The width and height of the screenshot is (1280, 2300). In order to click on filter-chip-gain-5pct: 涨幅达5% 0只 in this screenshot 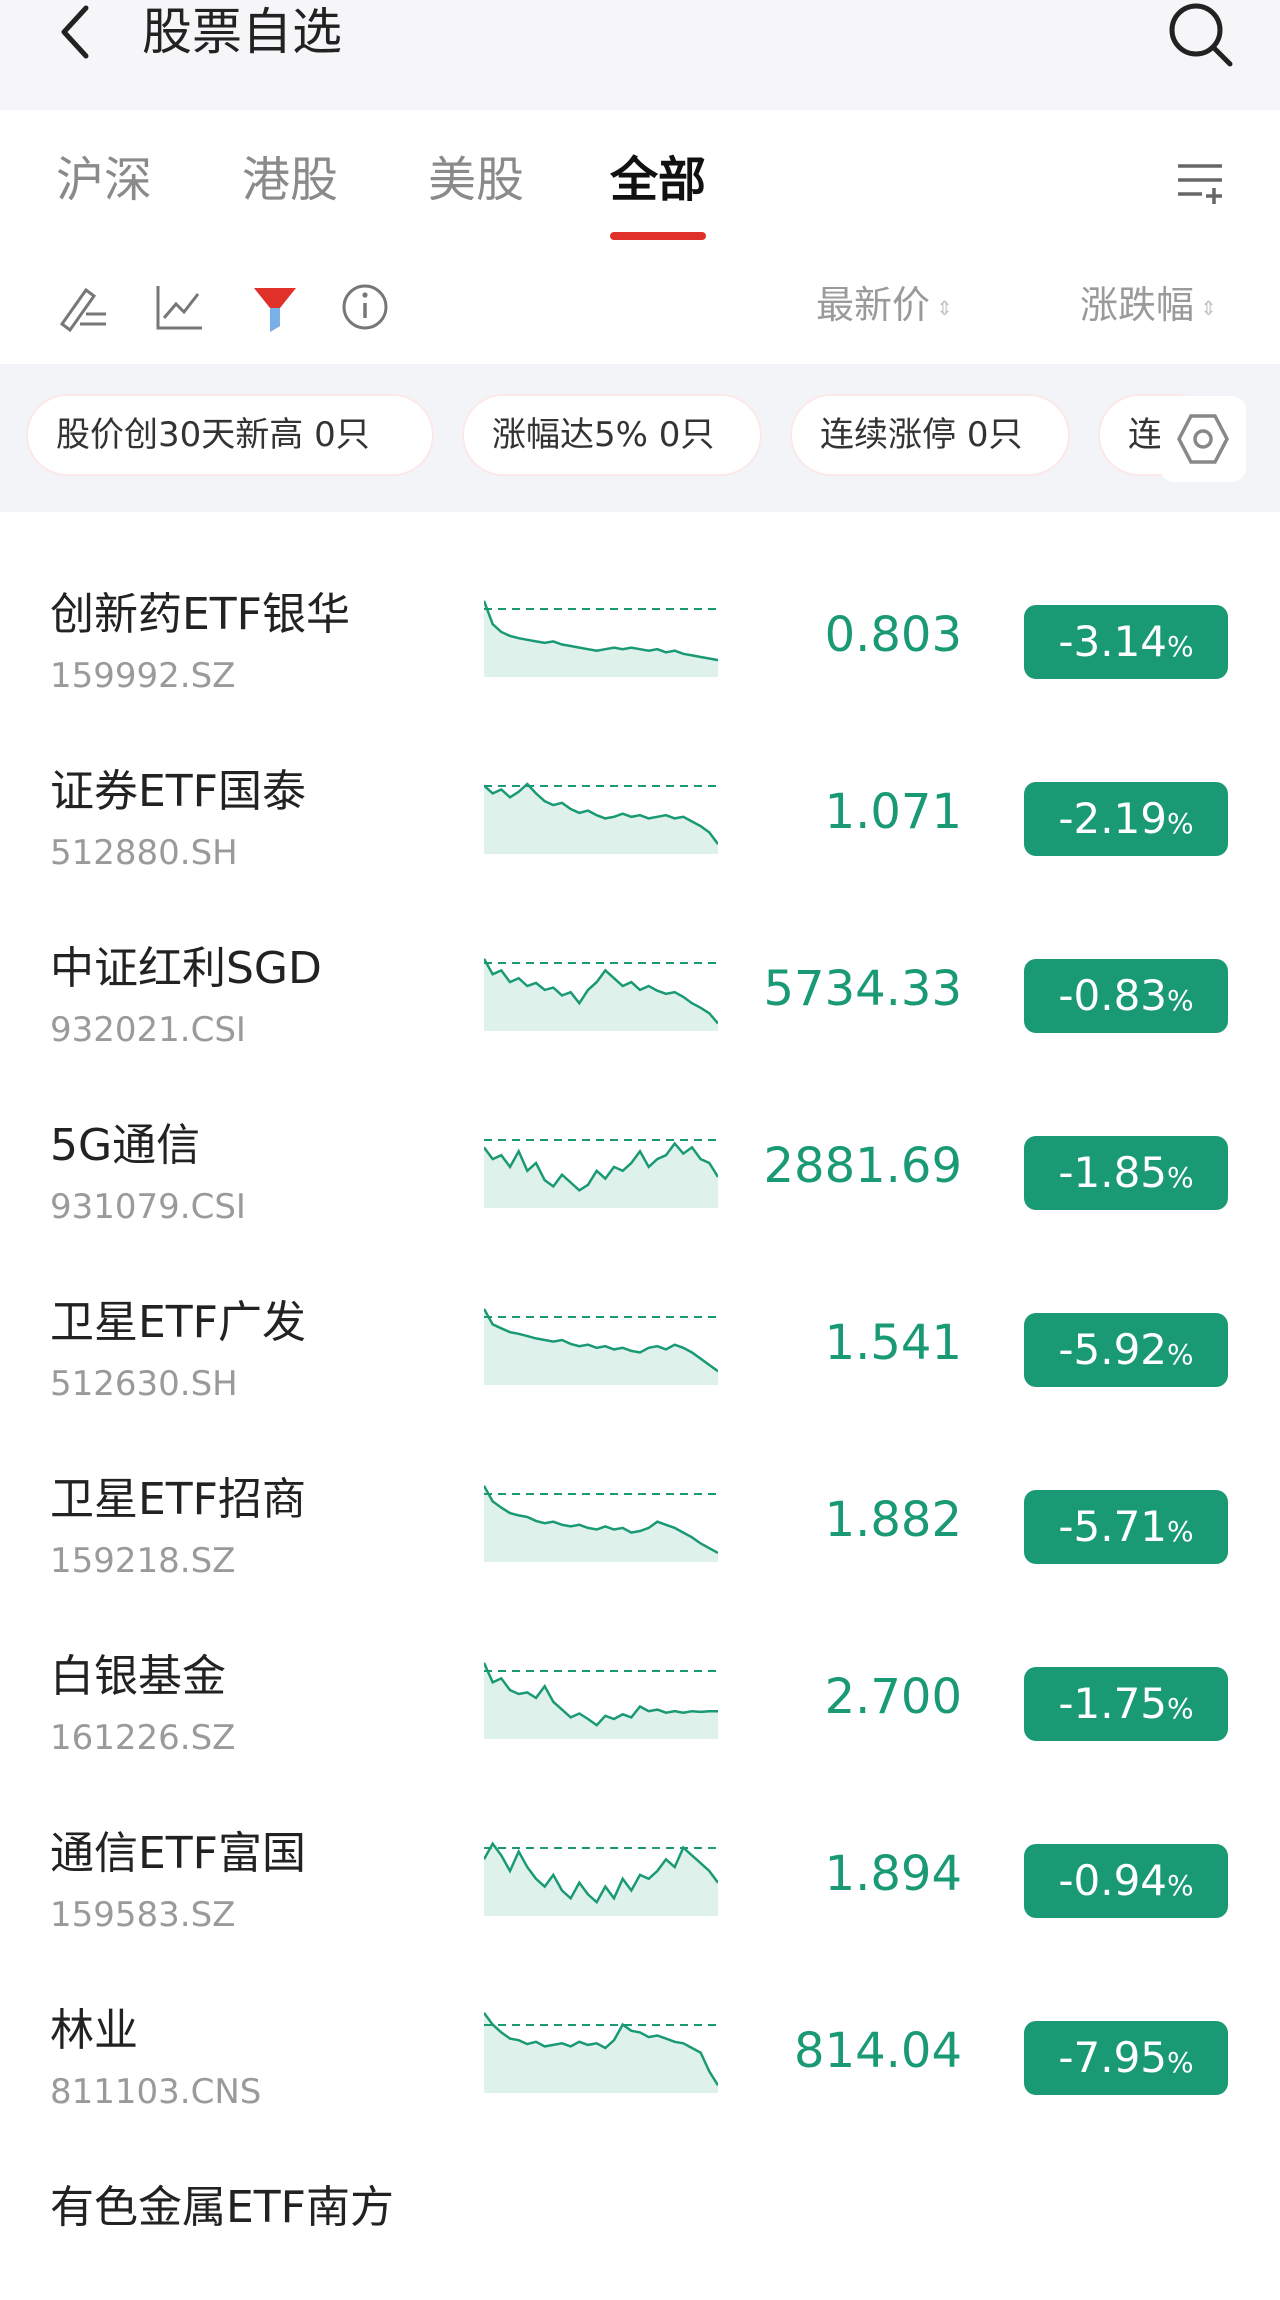, I will do `click(612, 435)`.